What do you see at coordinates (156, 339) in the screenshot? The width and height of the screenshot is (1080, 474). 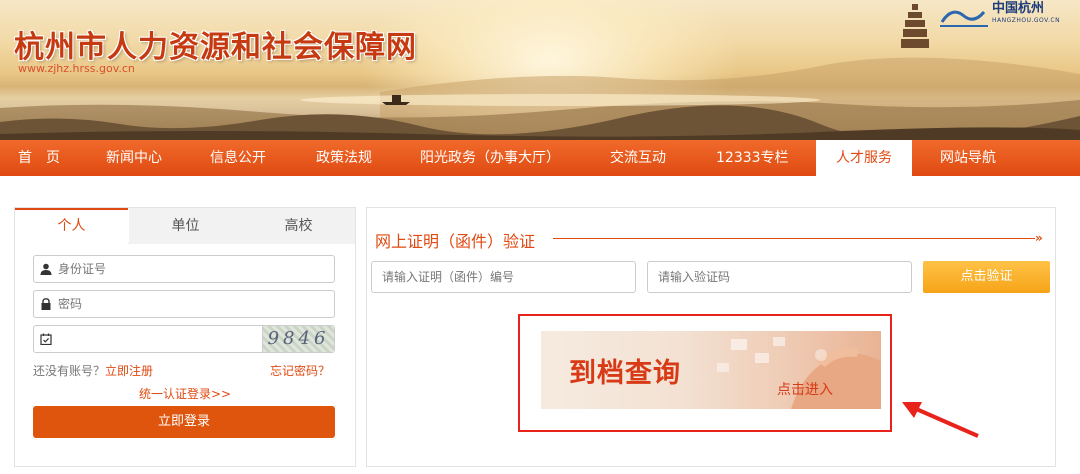 I see `captcha-input` at bounding box center [156, 339].